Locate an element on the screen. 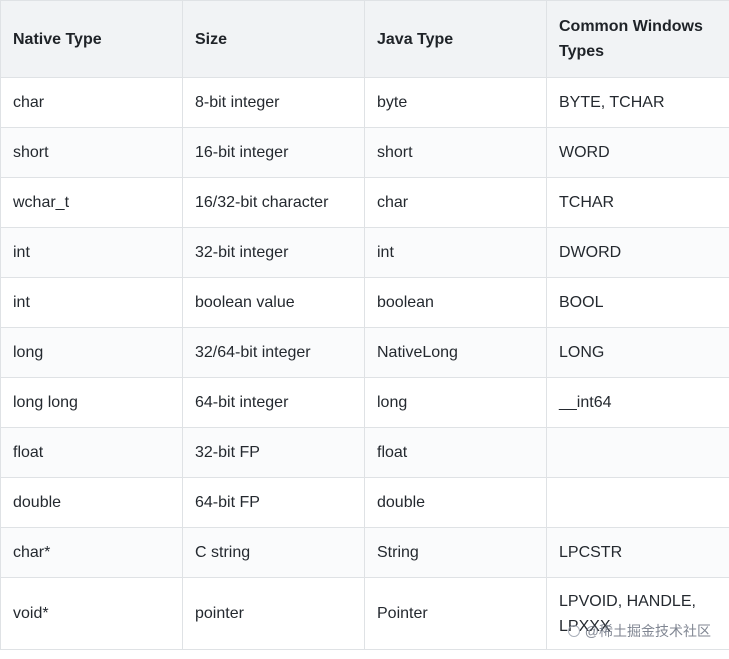 Image resolution: width=729 pixels, height=659 pixels. cell-windows-types: DWORD is located at coordinates (637, 252).